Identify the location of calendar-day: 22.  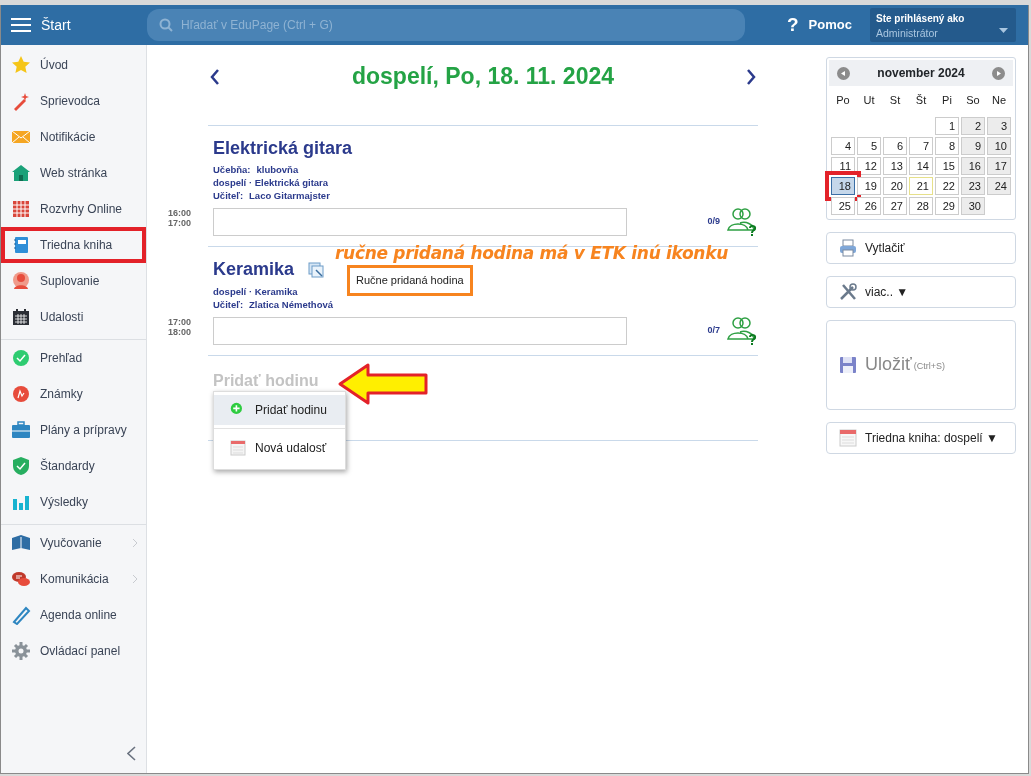
(947, 185).